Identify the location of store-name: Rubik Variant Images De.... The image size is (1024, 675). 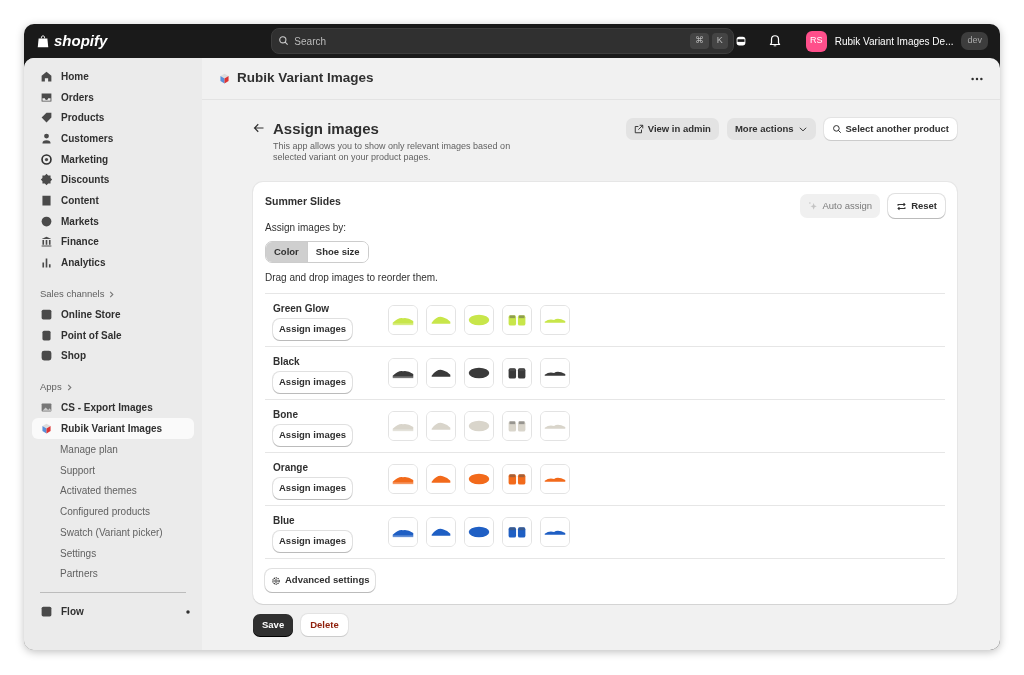
(894, 41).